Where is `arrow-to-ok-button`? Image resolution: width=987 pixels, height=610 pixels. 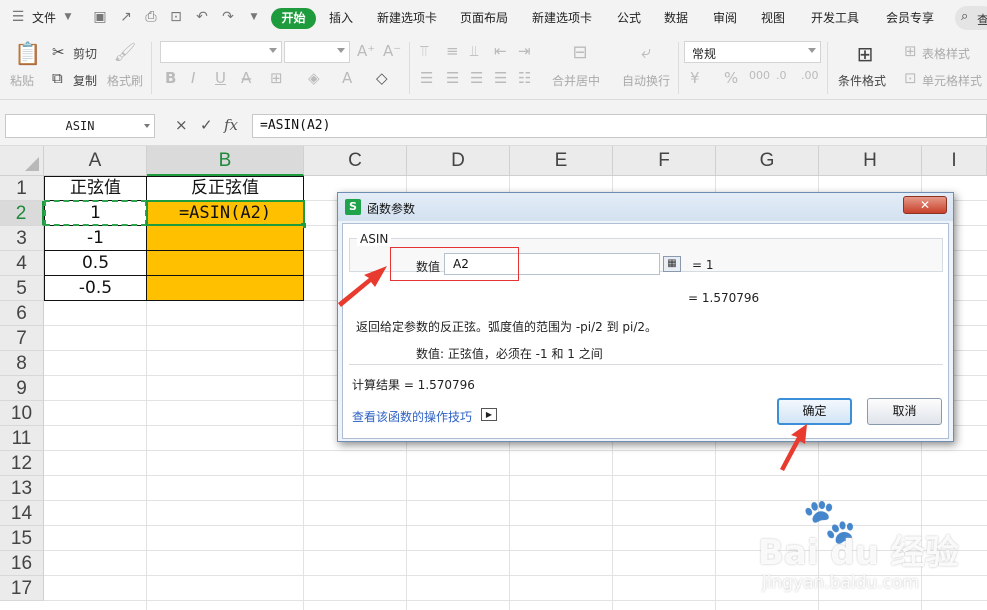
arrow-to-ok-button is located at coordinates (793, 447).